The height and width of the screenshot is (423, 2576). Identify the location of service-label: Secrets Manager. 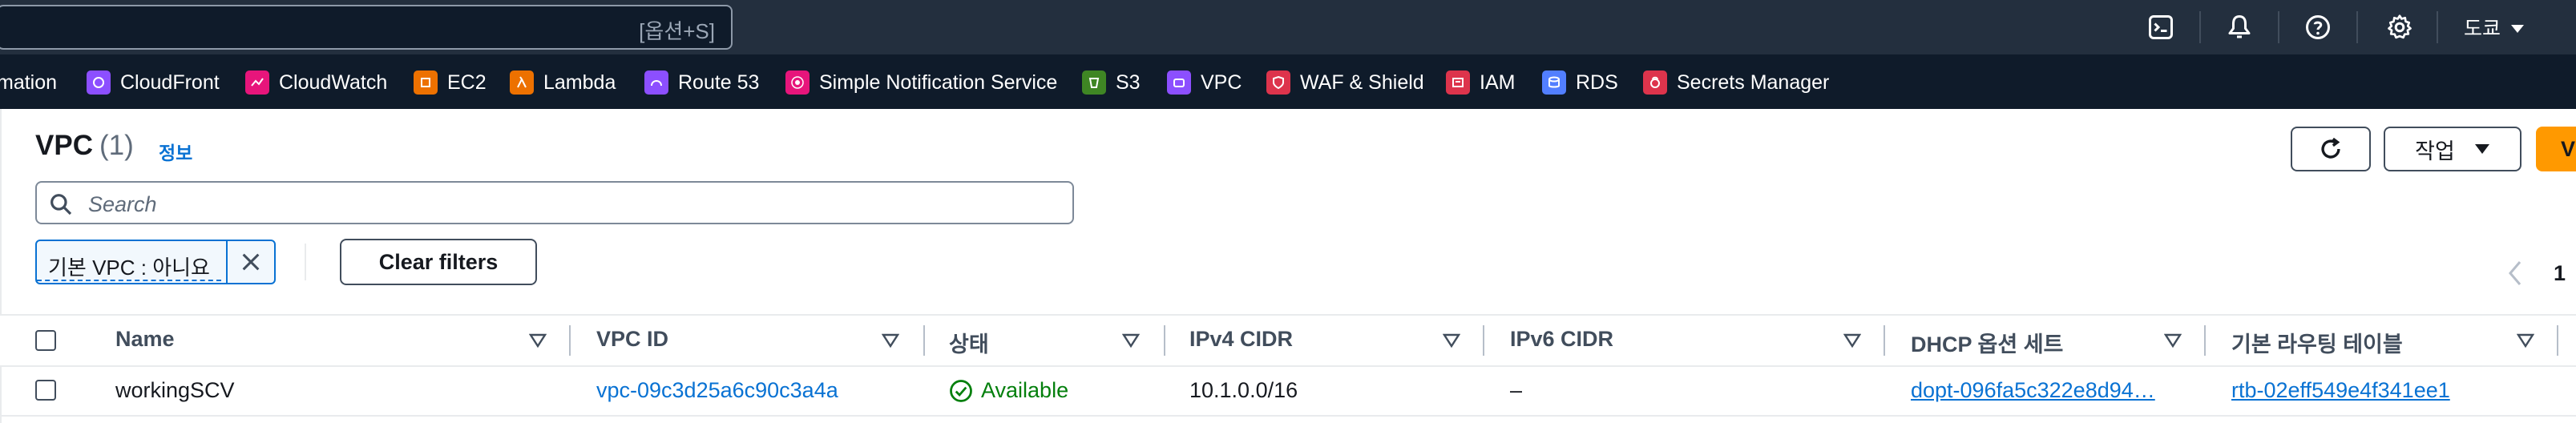
(1754, 82).